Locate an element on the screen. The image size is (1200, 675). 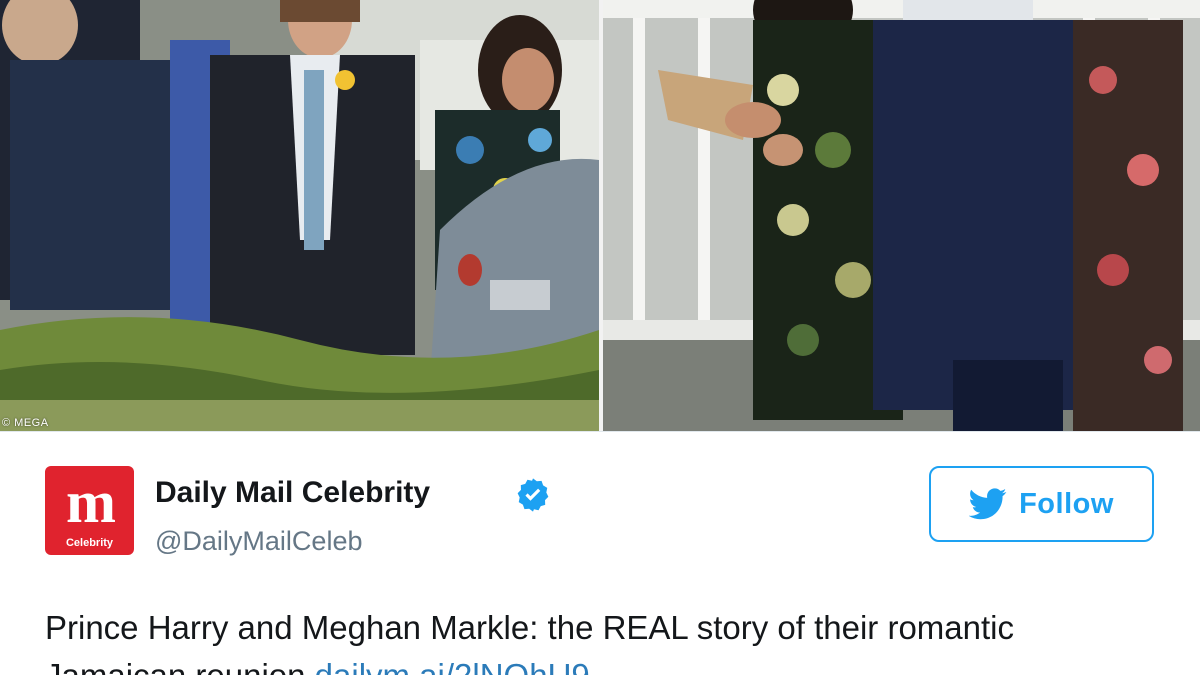
follow-button: Follow is located at coordinates (1041, 504).